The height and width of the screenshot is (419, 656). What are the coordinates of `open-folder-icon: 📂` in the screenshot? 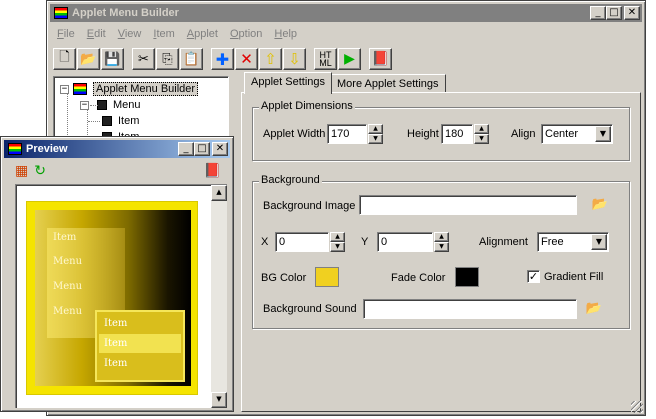 It's located at (88, 59).